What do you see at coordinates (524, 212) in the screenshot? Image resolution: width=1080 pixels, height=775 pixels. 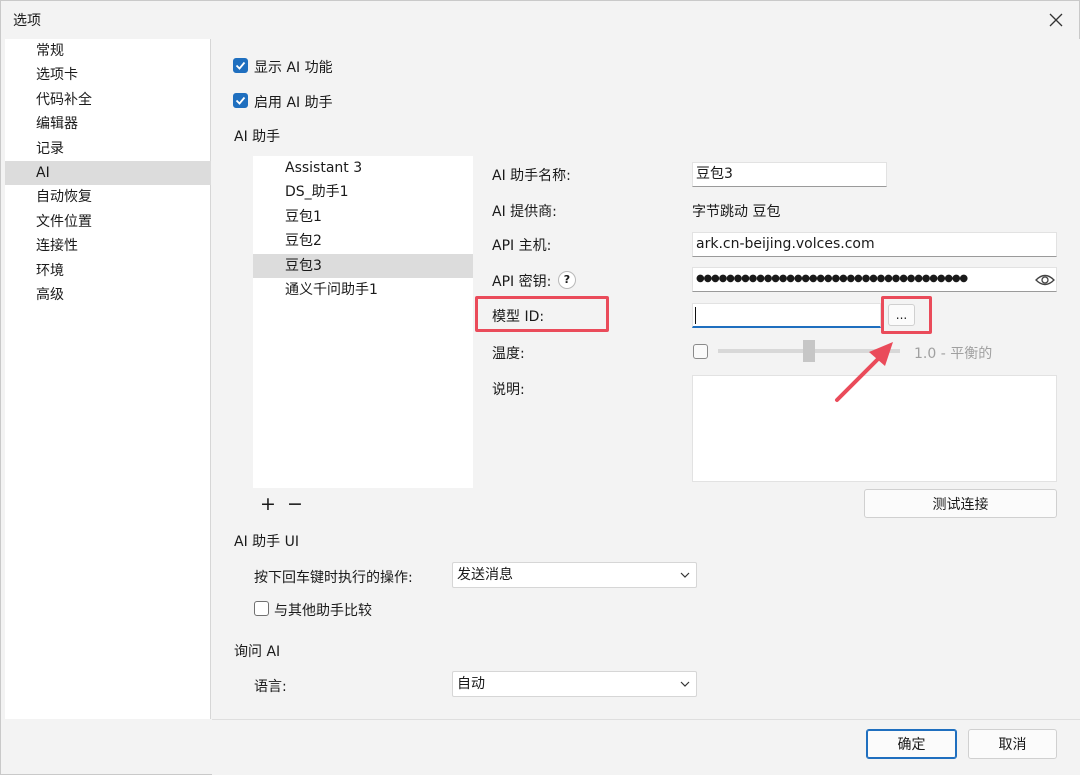 I see `provider-label: AI 提供商:` at bounding box center [524, 212].